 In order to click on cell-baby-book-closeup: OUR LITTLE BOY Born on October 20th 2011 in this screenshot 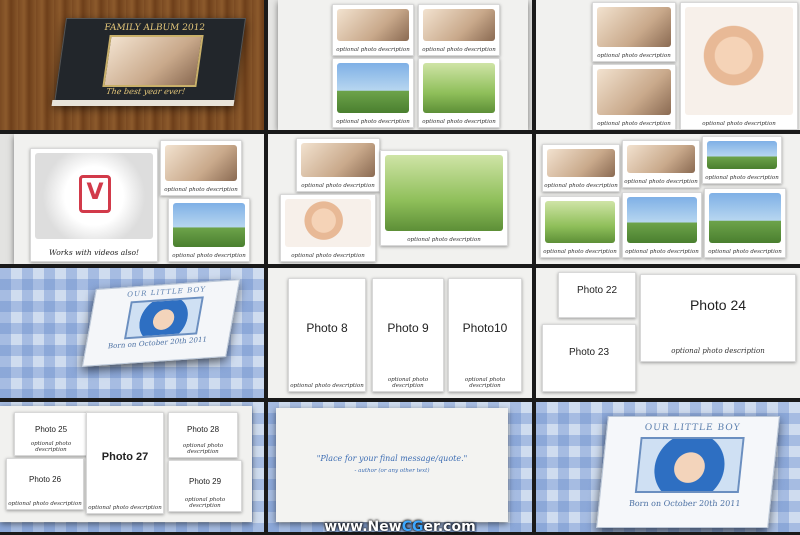, I will do `click(668, 467)`.